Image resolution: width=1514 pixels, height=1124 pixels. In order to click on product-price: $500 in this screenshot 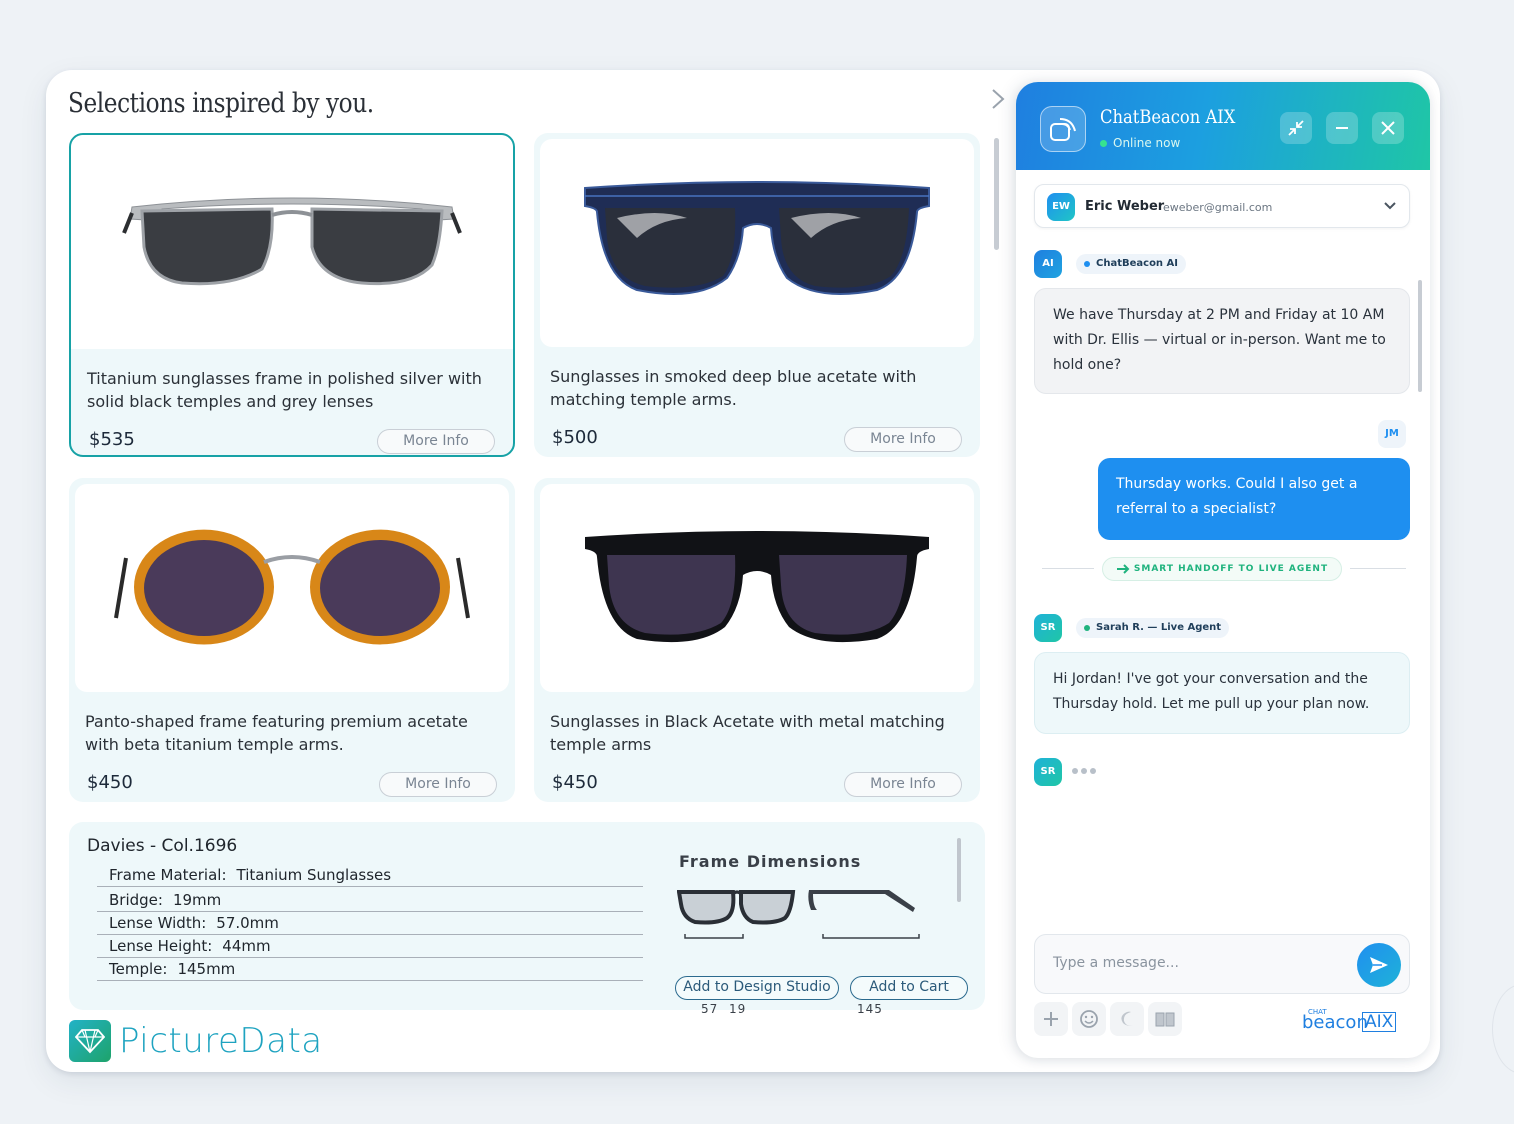, I will do `click(575, 437)`.